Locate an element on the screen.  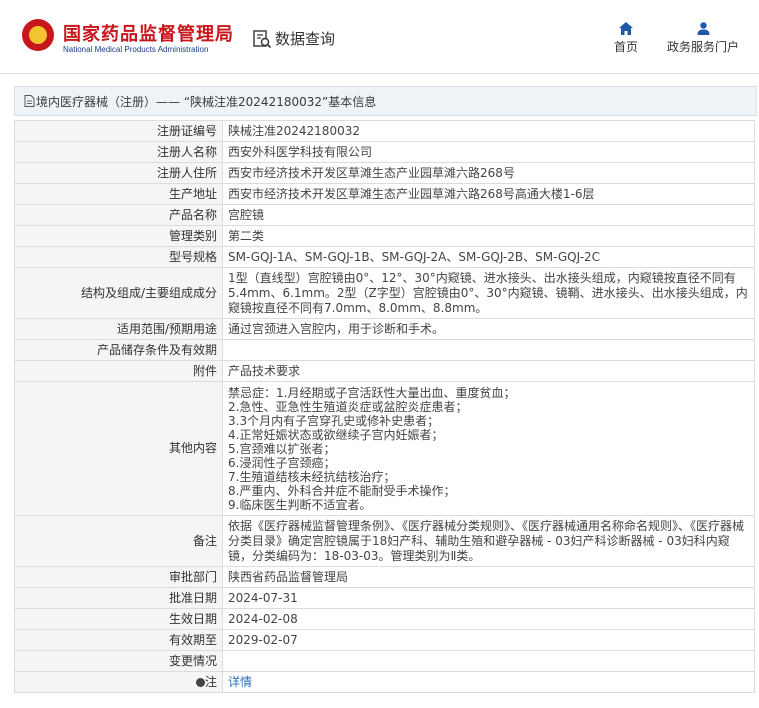
row-label: 产品储存条件及有效期 is located at coordinates (118, 350).